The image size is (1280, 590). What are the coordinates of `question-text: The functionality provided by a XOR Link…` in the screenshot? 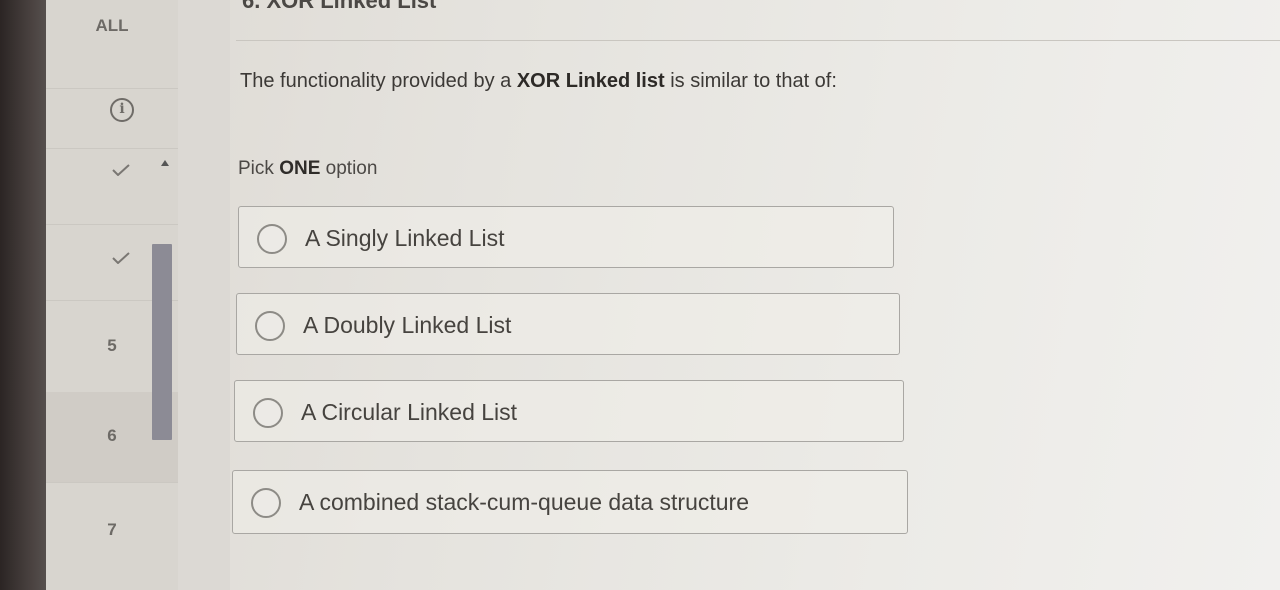 It's located at (538, 81).